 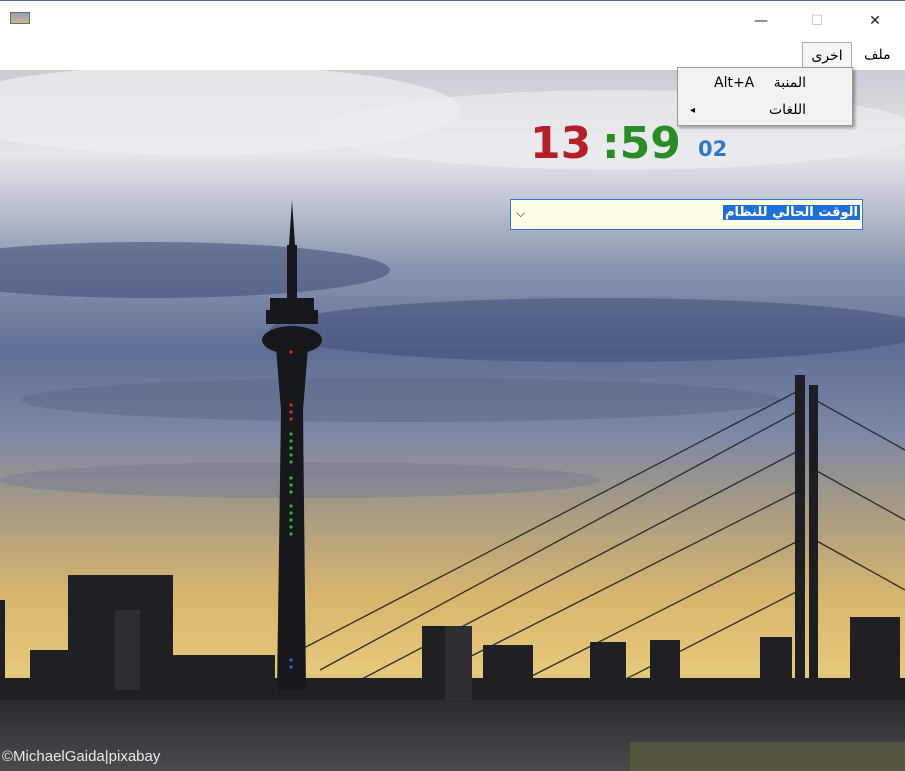 What do you see at coordinates (877, 55) in the screenshot?
I see `menu-file: ملف` at bounding box center [877, 55].